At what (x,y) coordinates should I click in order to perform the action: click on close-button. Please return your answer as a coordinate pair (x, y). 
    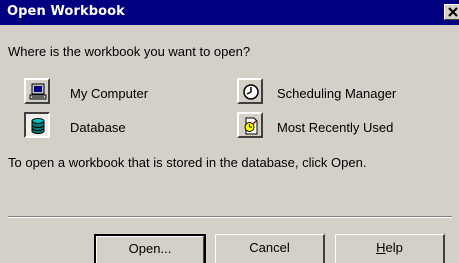
    Looking at the image, I should click on (451, 12).